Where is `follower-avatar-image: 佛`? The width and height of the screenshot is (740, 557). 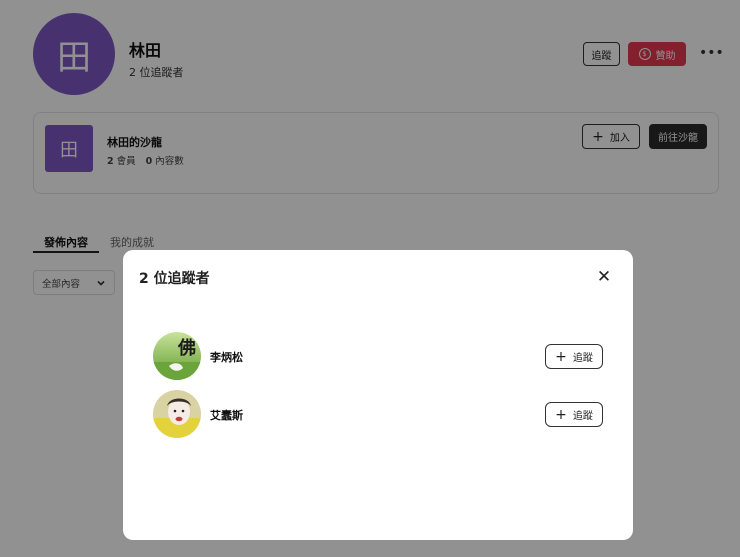 follower-avatar-image: 佛 is located at coordinates (177, 356).